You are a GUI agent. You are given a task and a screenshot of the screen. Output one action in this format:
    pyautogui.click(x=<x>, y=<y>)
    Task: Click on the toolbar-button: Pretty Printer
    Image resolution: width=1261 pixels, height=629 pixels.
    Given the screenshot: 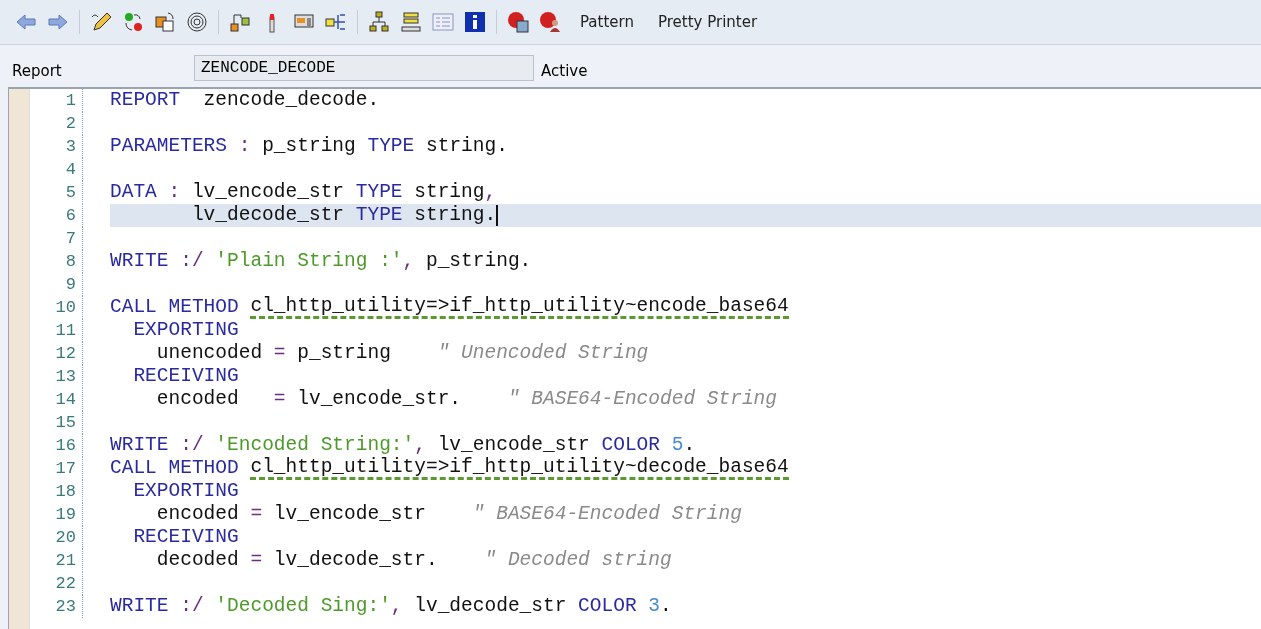 What is the action you would take?
    pyautogui.click(x=707, y=22)
    